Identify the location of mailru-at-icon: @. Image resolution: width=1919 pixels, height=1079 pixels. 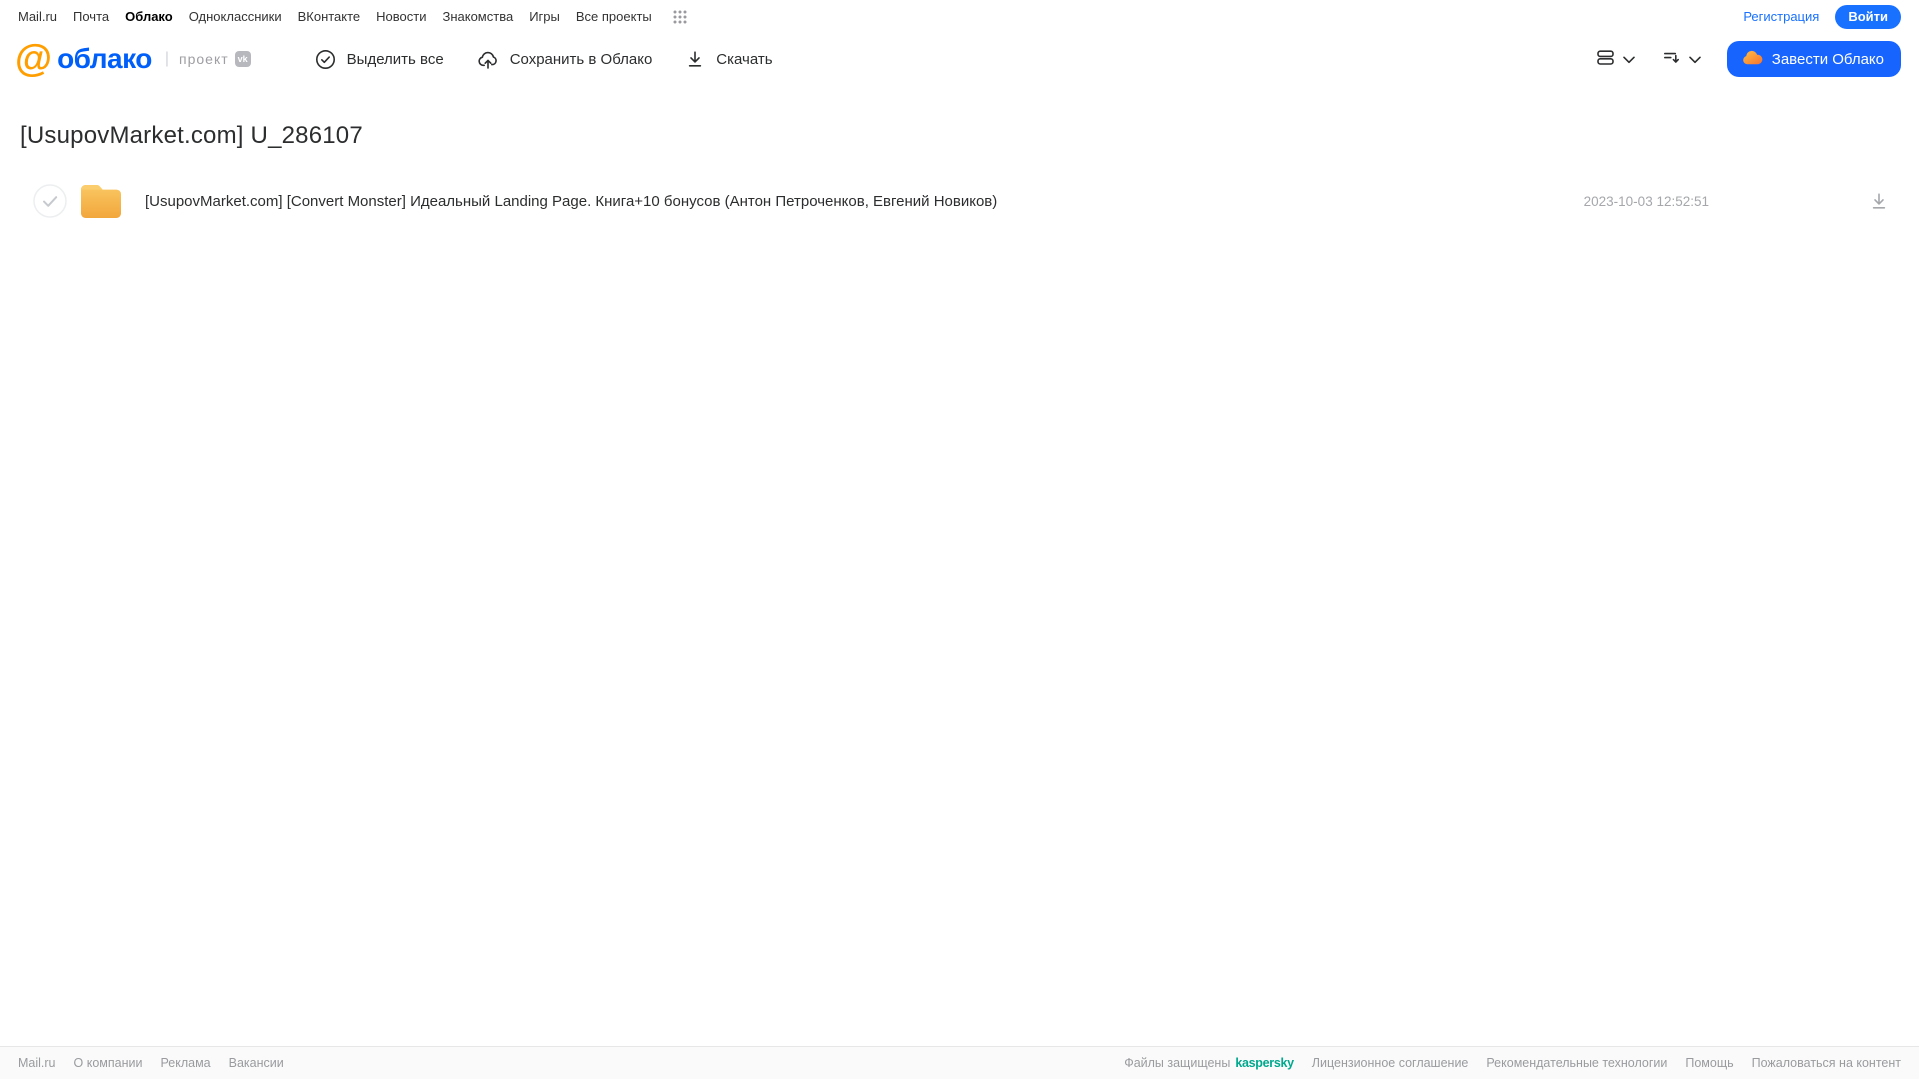
(33, 59).